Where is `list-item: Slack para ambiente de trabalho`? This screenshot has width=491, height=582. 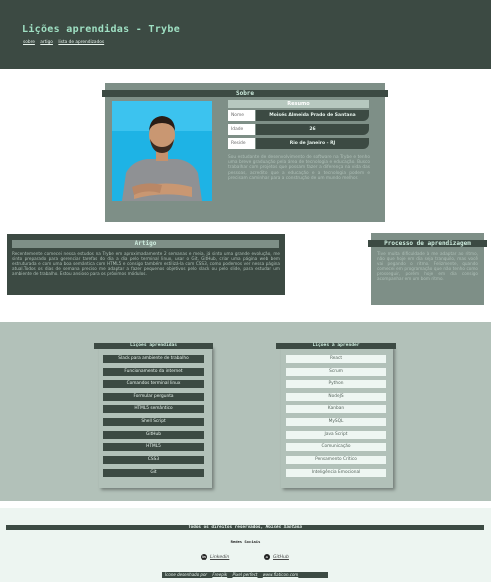
list-item: Slack para ambiente de trabalho is located at coordinates (153, 359).